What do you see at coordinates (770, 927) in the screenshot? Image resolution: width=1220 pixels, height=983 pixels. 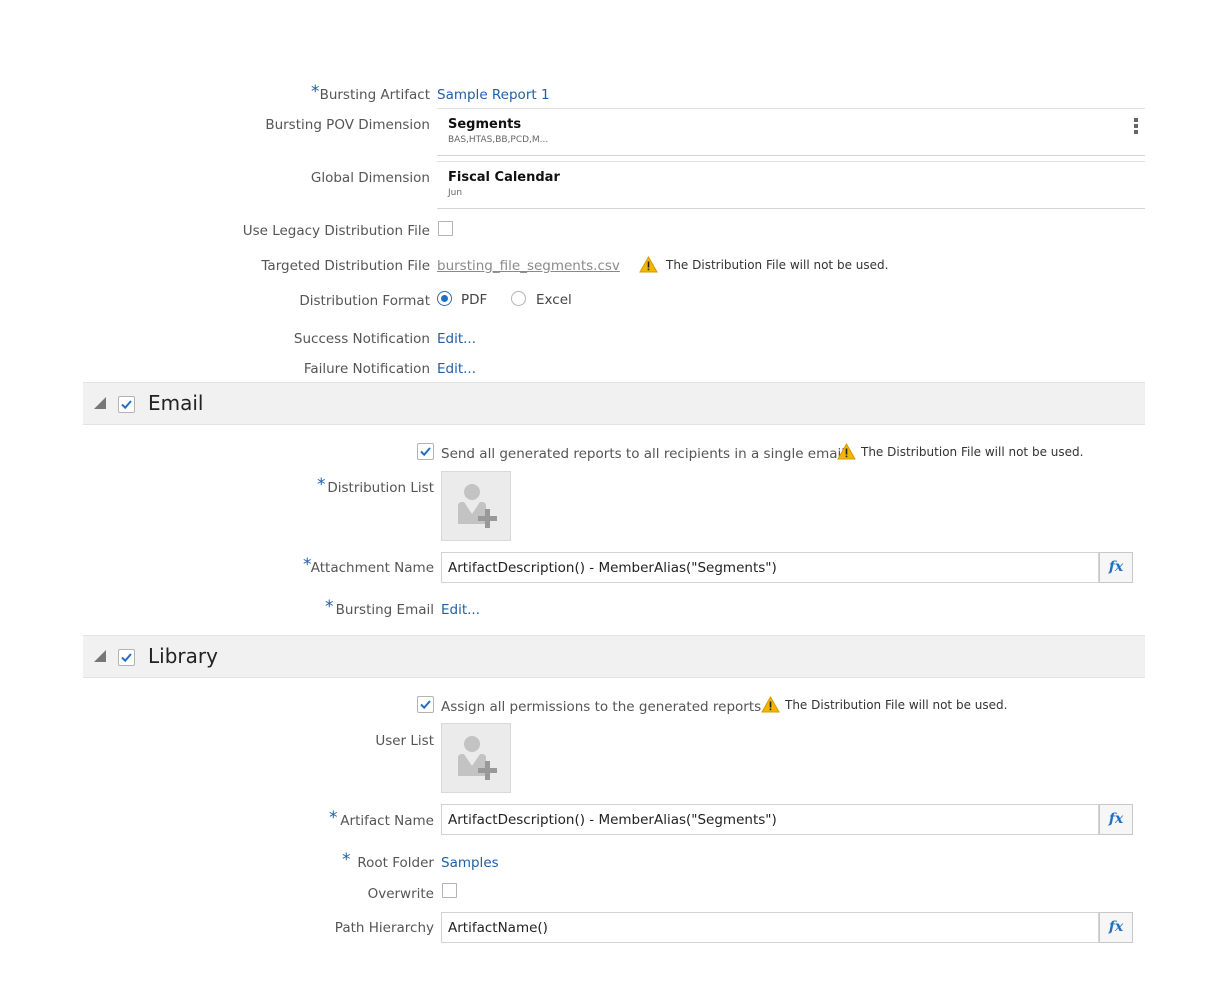 I see `path-hierarchy-input: ArtifactName()` at bounding box center [770, 927].